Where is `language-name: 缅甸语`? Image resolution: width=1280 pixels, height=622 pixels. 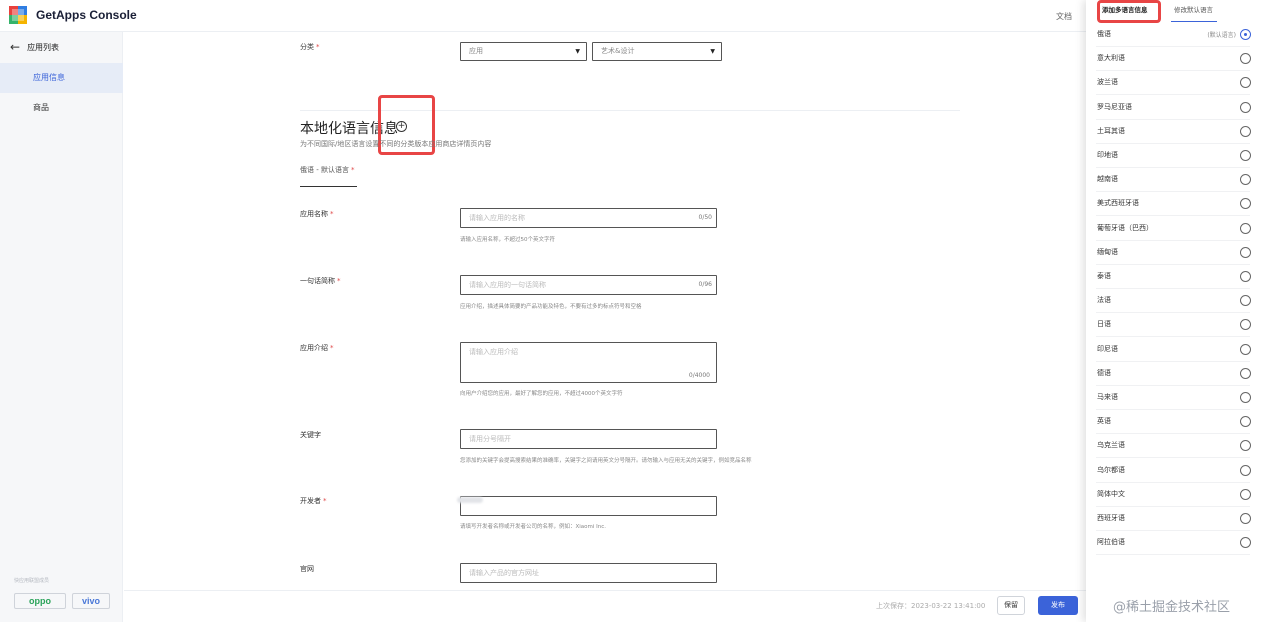
language-name: 缅甸语 is located at coordinates (1107, 251).